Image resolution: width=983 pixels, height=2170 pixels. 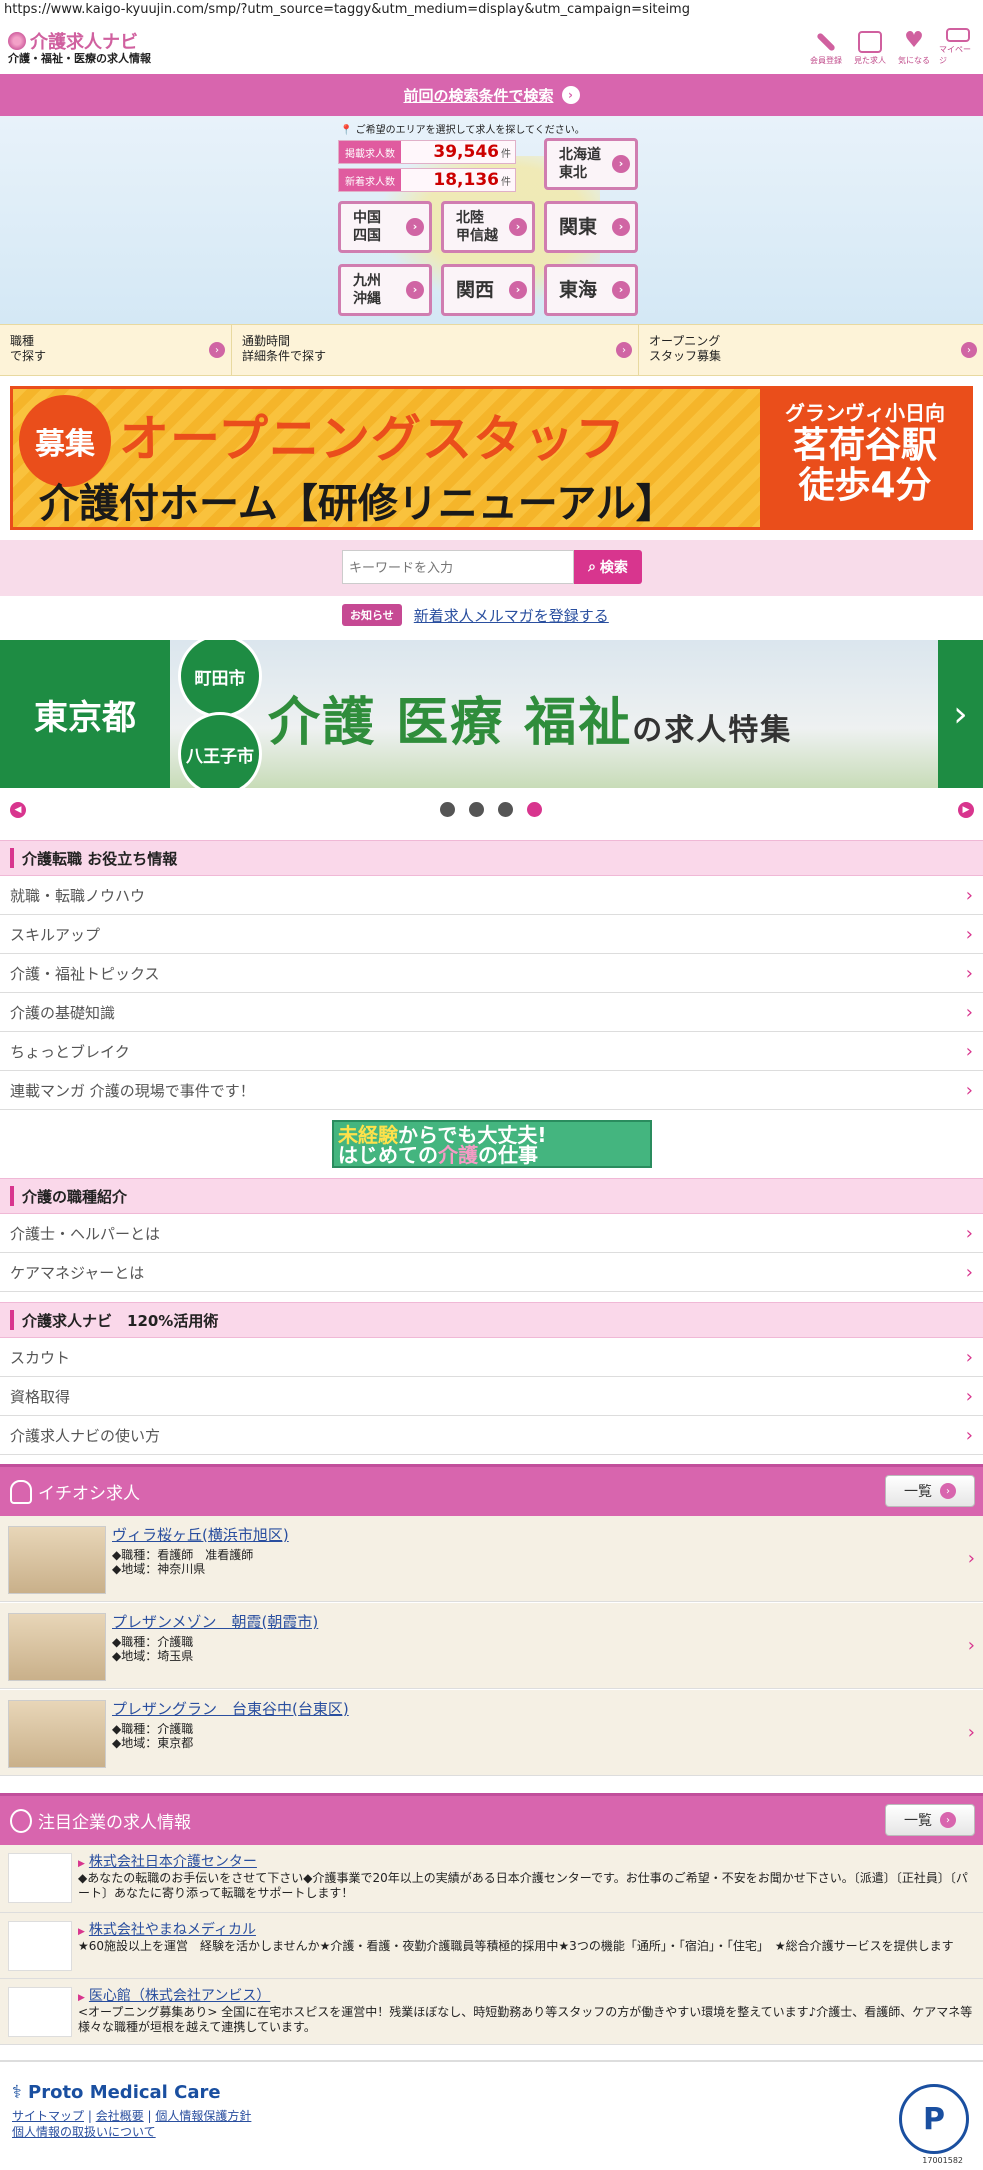 What do you see at coordinates (167, 1861) in the screenshot?
I see `company-name: 株式会社日本介護センター` at bounding box center [167, 1861].